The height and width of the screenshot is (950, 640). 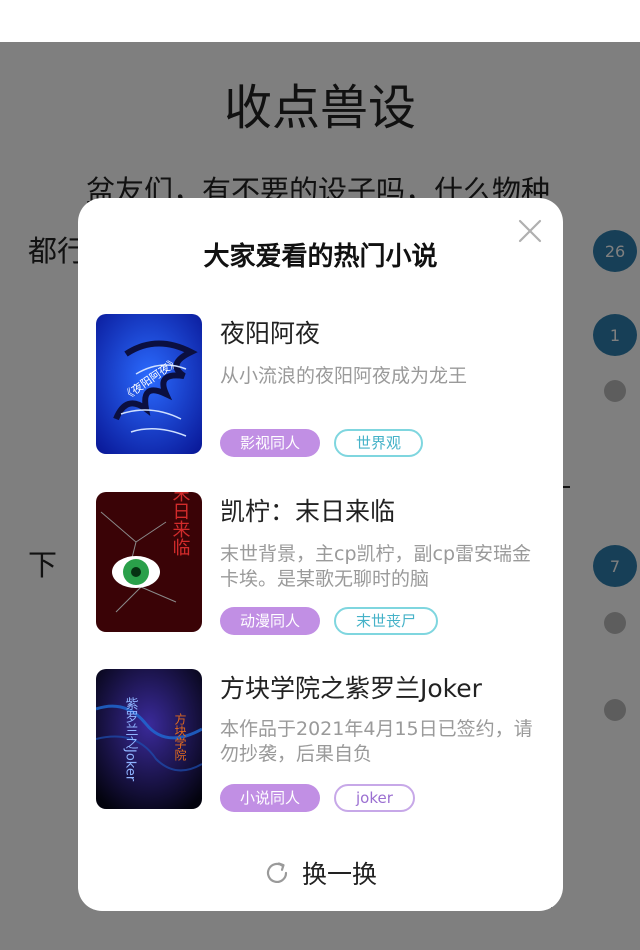 What do you see at coordinates (374, 798) in the screenshot?
I see `tag: joker` at bounding box center [374, 798].